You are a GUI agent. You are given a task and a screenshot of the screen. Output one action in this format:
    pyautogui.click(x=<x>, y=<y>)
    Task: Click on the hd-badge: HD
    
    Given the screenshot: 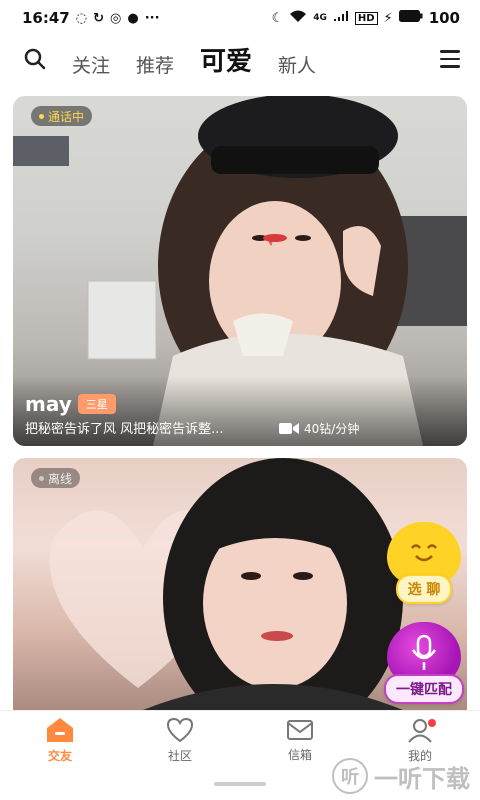 What is the action you would take?
    pyautogui.click(x=366, y=18)
    